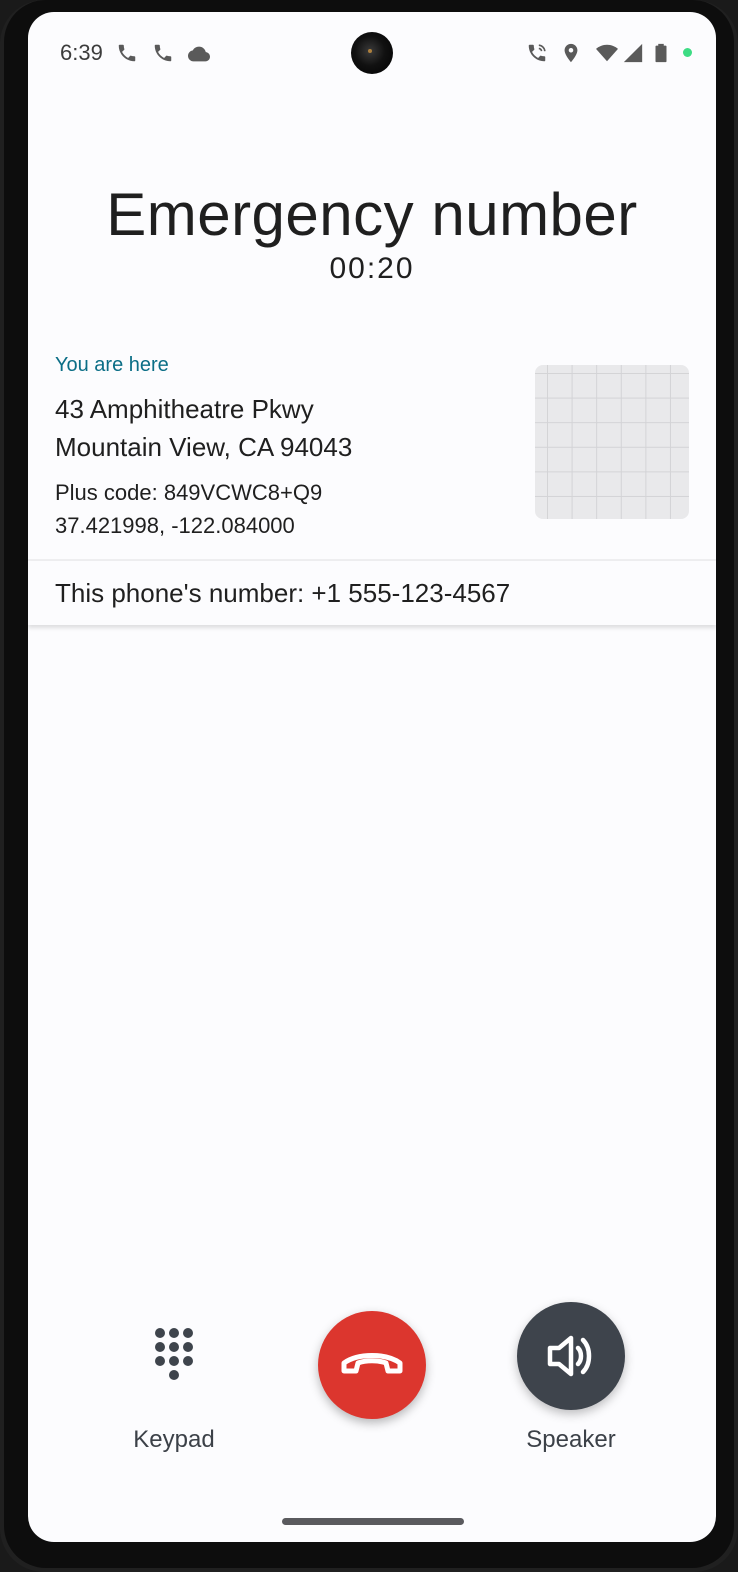 This screenshot has width=738, height=1572. I want to click on plus-code: Plus code: 849VCWC8+Q9, so click(189, 492).